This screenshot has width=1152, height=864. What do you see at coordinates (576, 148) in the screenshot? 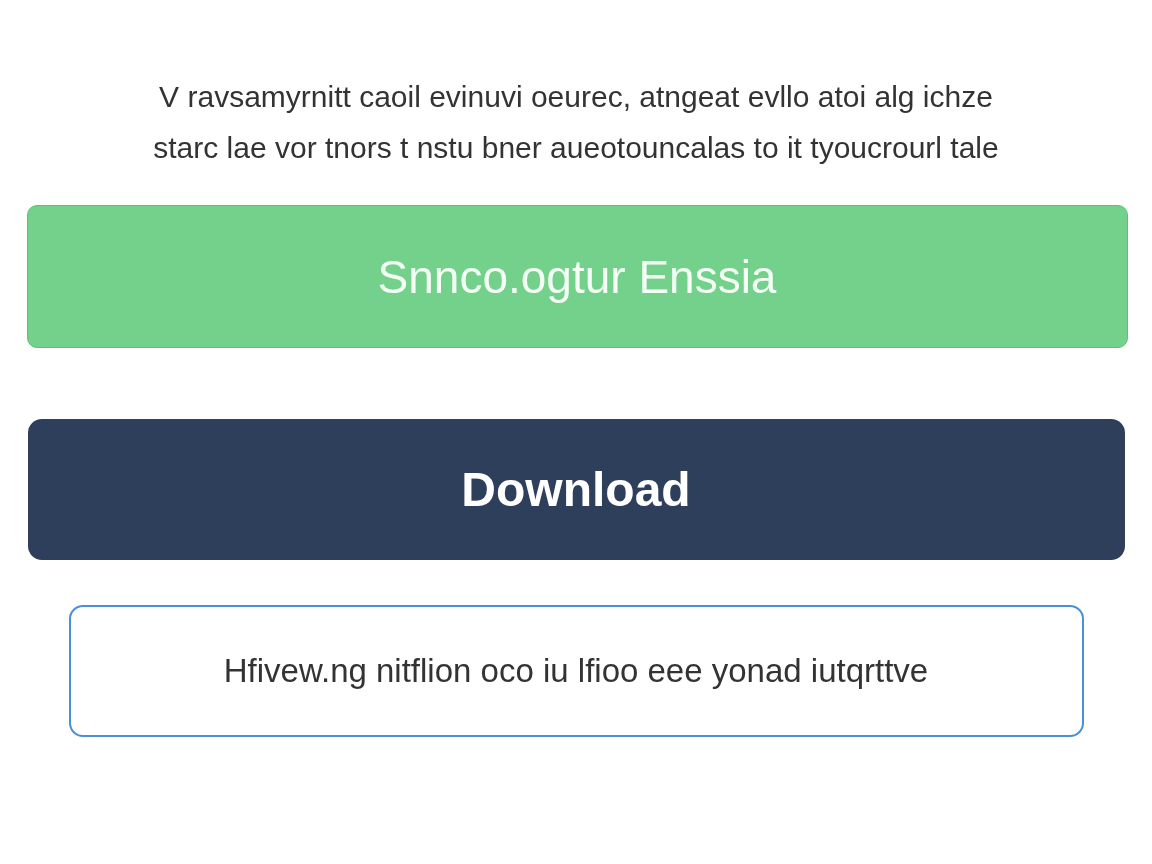
I see `intro-text: starc lae vor tnors t nstu bner aueotouncalas to it tyoucrourl tale` at bounding box center [576, 148].